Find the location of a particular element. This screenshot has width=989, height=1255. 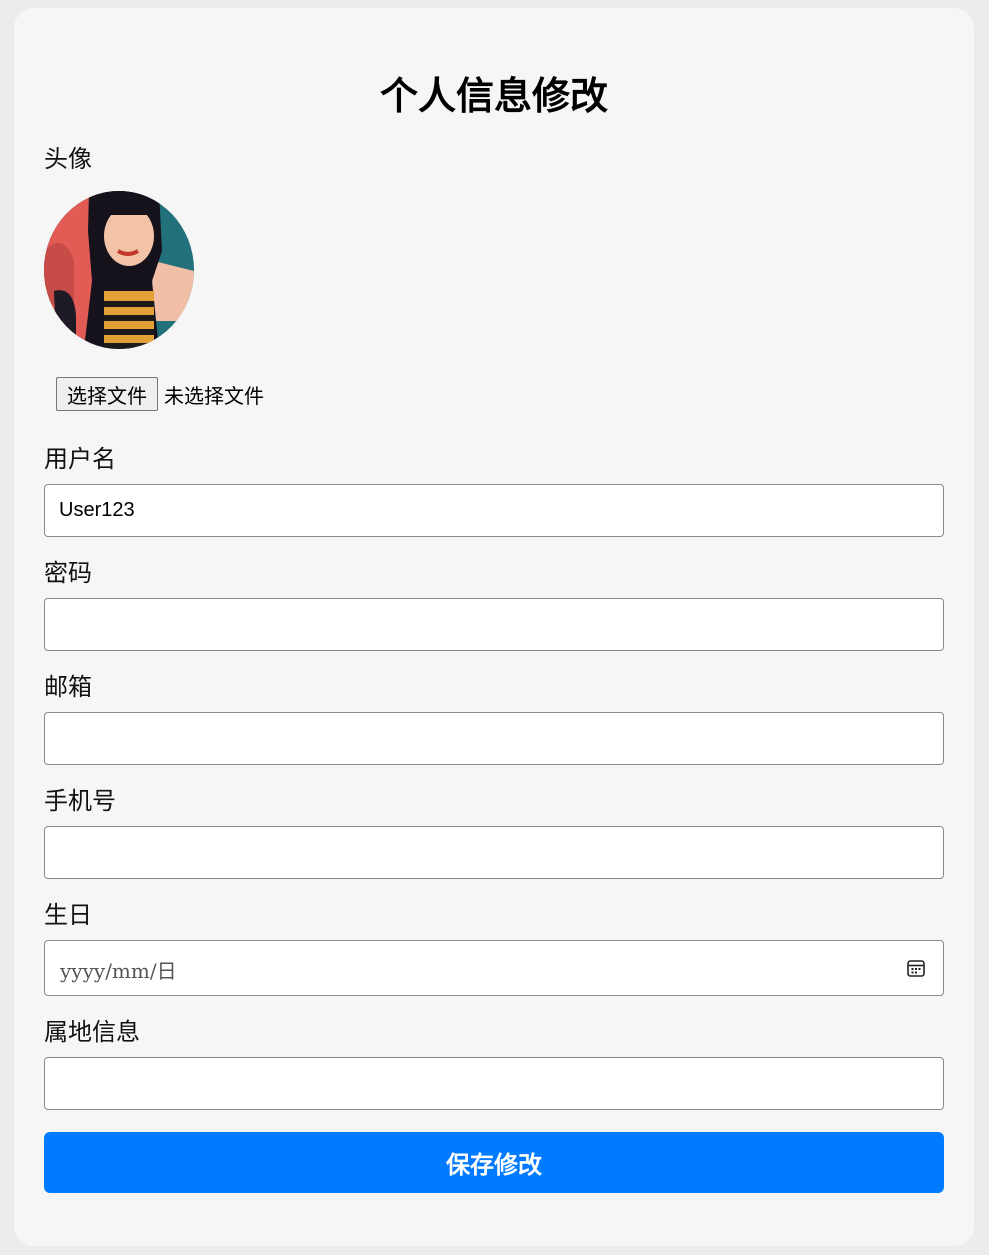

password-label: 密码 is located at coordinates (68, 573).